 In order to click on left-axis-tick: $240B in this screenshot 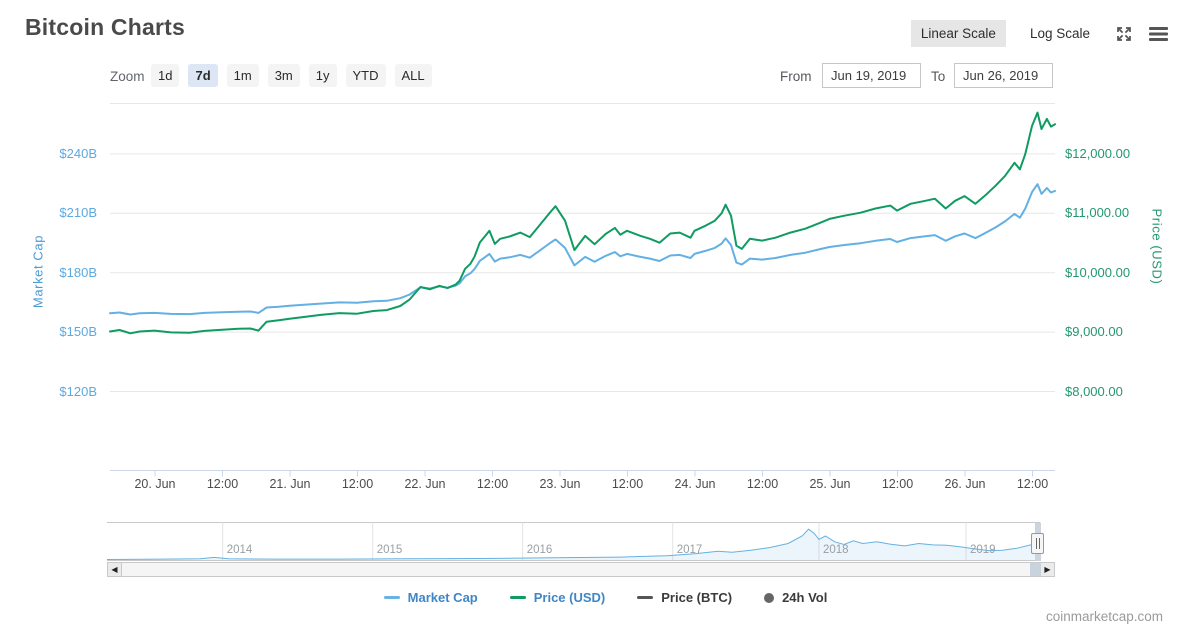, I will do `click(78, 153)`.